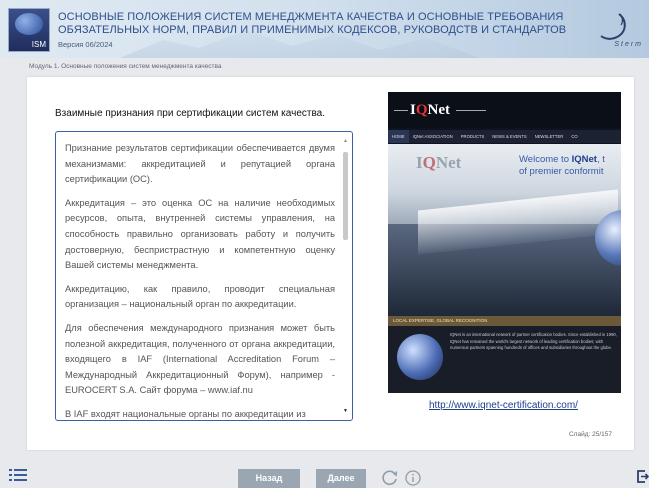 The height and width of the screenshot is (488, 649). Describe the element at coordinates (429, 162) in the screenshot. I see `hero-logo-q: Q` at that location.